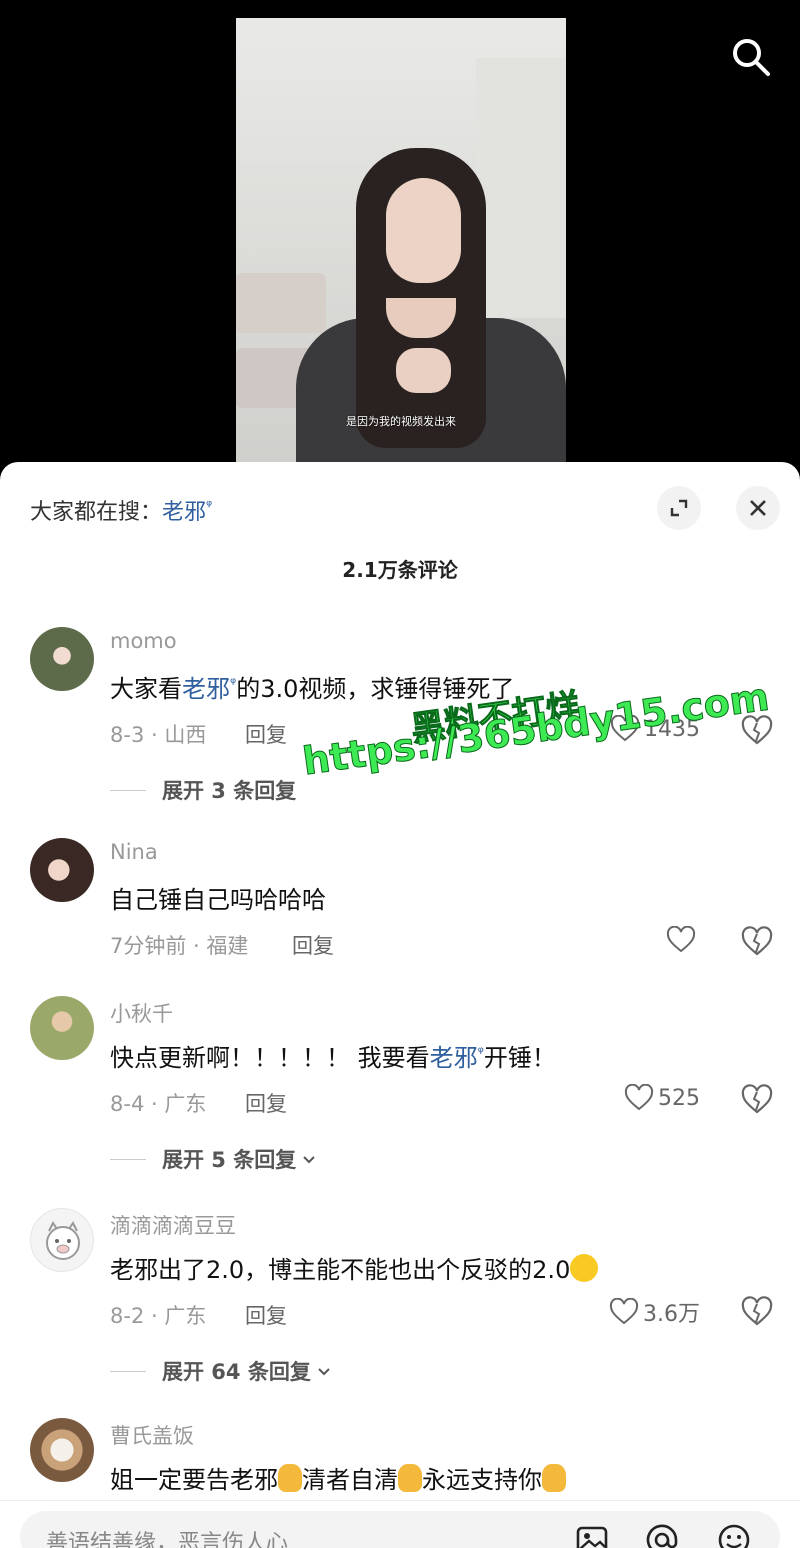 The image size is (800, 1548). What do you see at coordinates (158, 735) in the screenshot?
I see `comment-meta: 8-3 · 山西` at bounding box center [158, 735].